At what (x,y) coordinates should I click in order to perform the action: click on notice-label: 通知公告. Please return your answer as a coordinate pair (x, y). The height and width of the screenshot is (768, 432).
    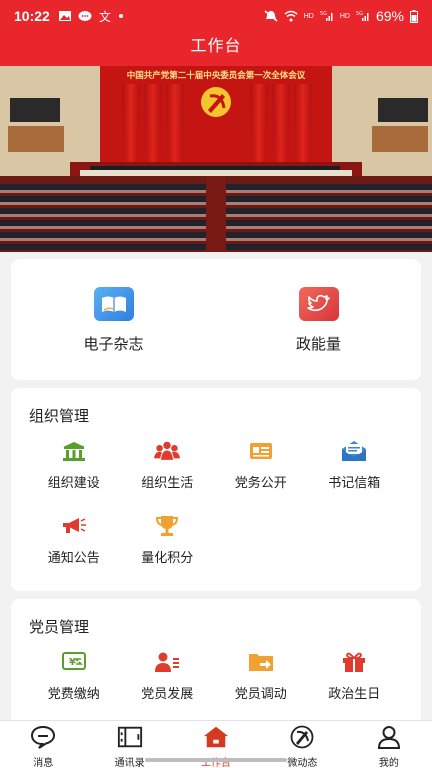
    Looking at the image, I should click on (73, 557).